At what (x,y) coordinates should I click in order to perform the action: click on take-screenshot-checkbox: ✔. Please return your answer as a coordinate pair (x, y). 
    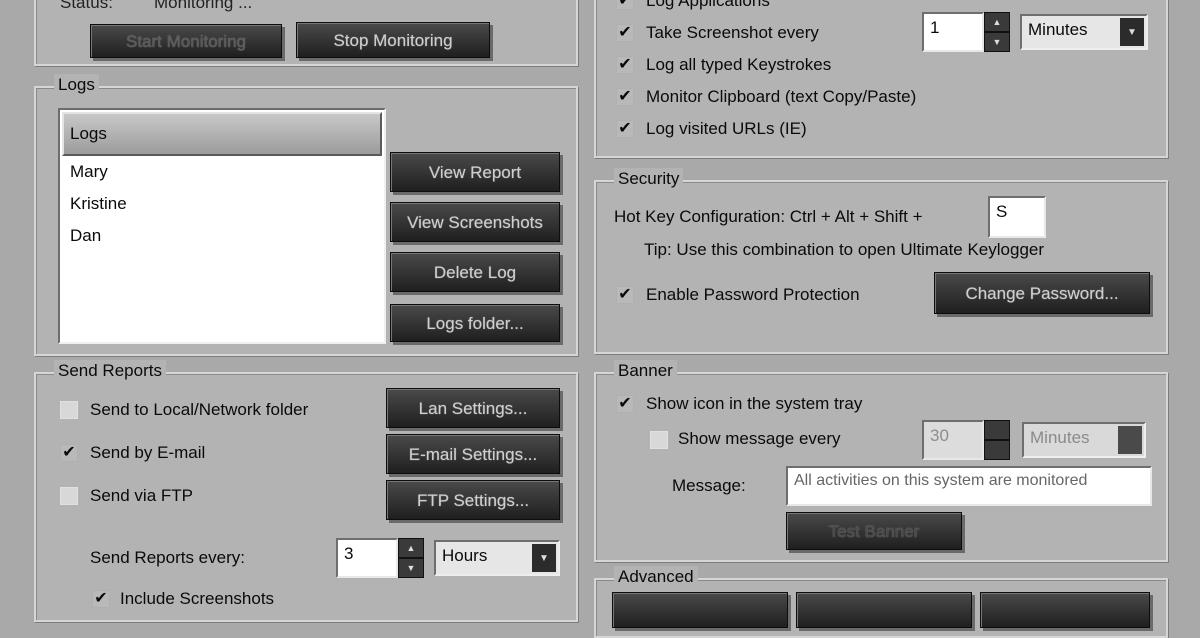
    Looking at the image, I should click on (625, 33).